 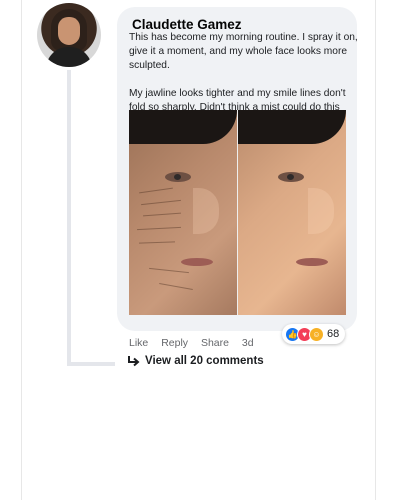 What do you see at coordinates (183, 212) in the screenshot?
I see `before-face-image` at bounding box center [183, 212].